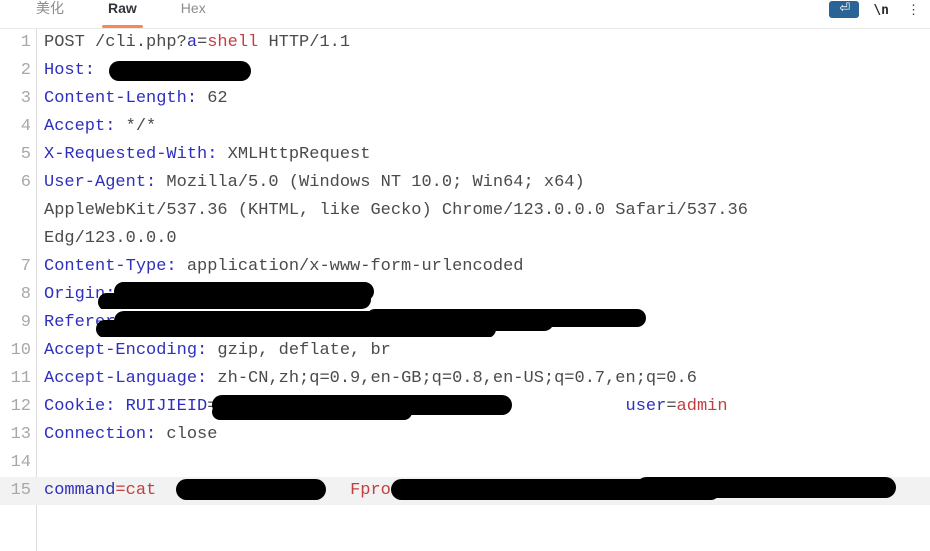  I want to click on newline-icon: \n, so click(881, 10).